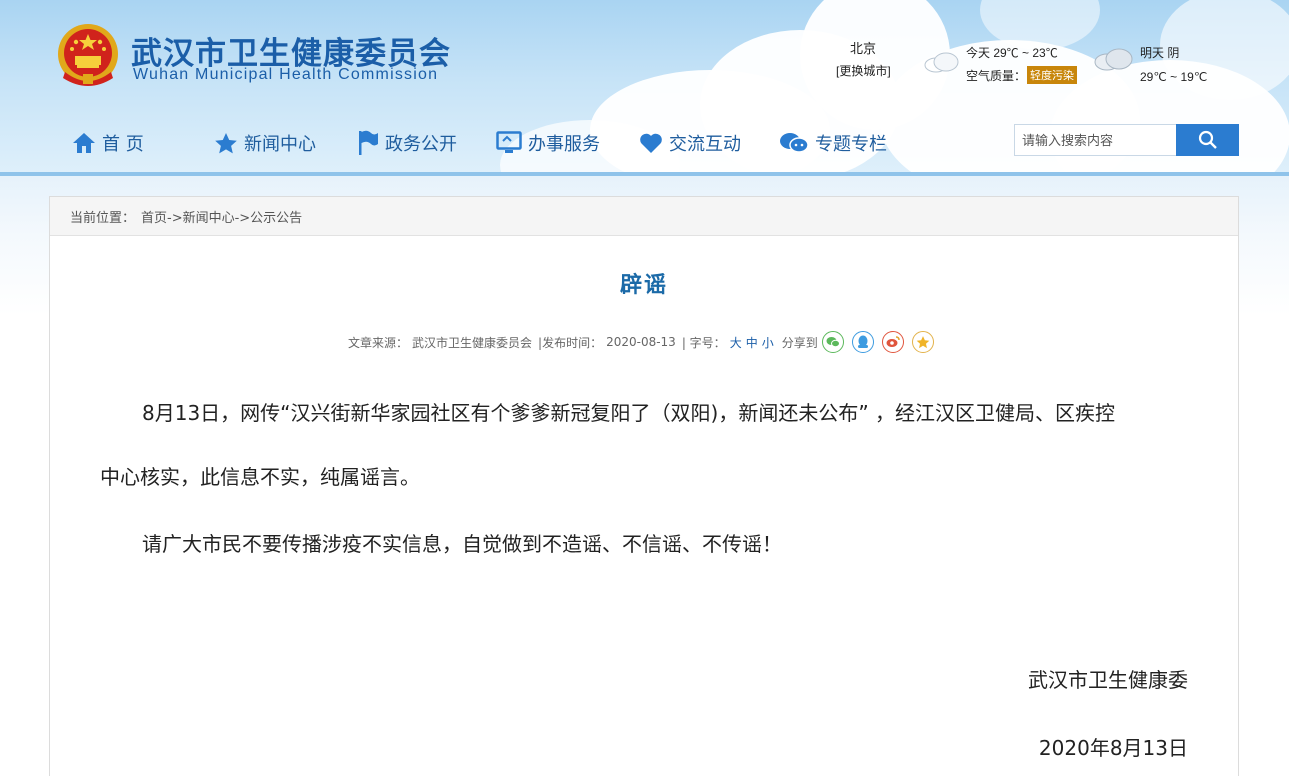 Image resolution: width=1289 pixels, height=776 pixels. I want to click on search-icon, so click(1207, 139).